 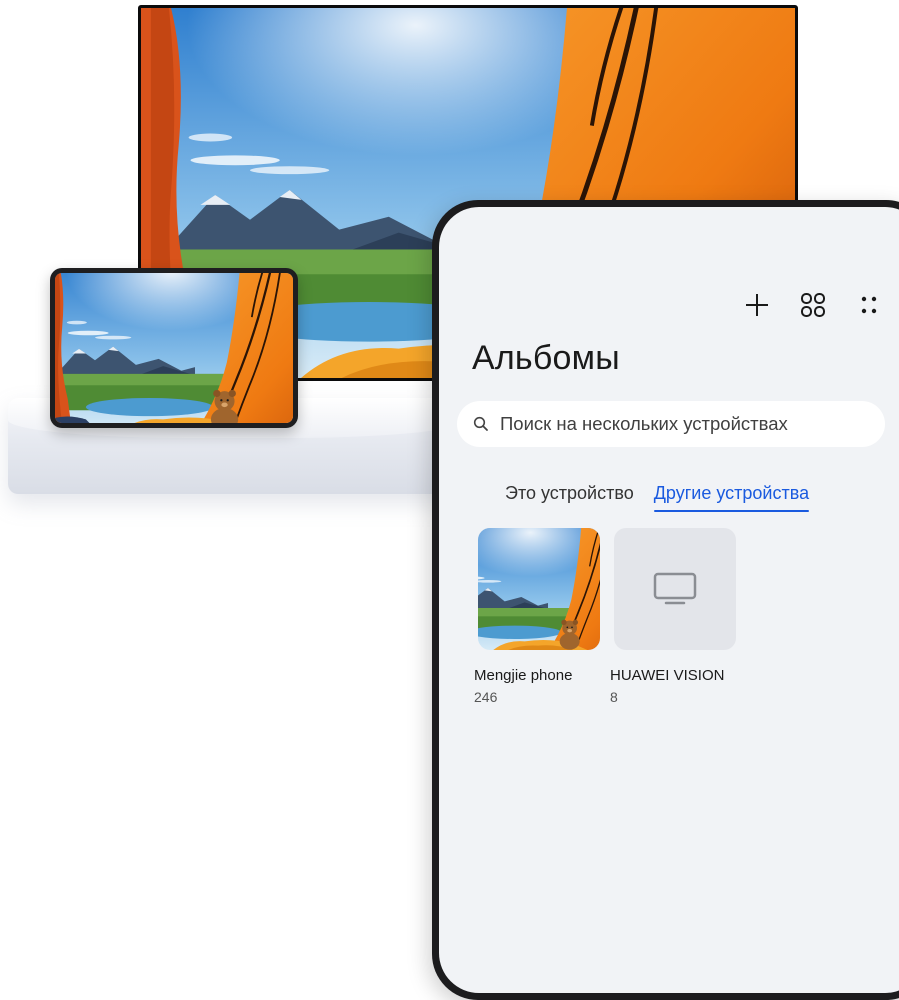 What do you see at coordinates (731, 497) in the screenshot?
I see `tab-other-devices: Другие устройства` at bounding box center [731, 497].